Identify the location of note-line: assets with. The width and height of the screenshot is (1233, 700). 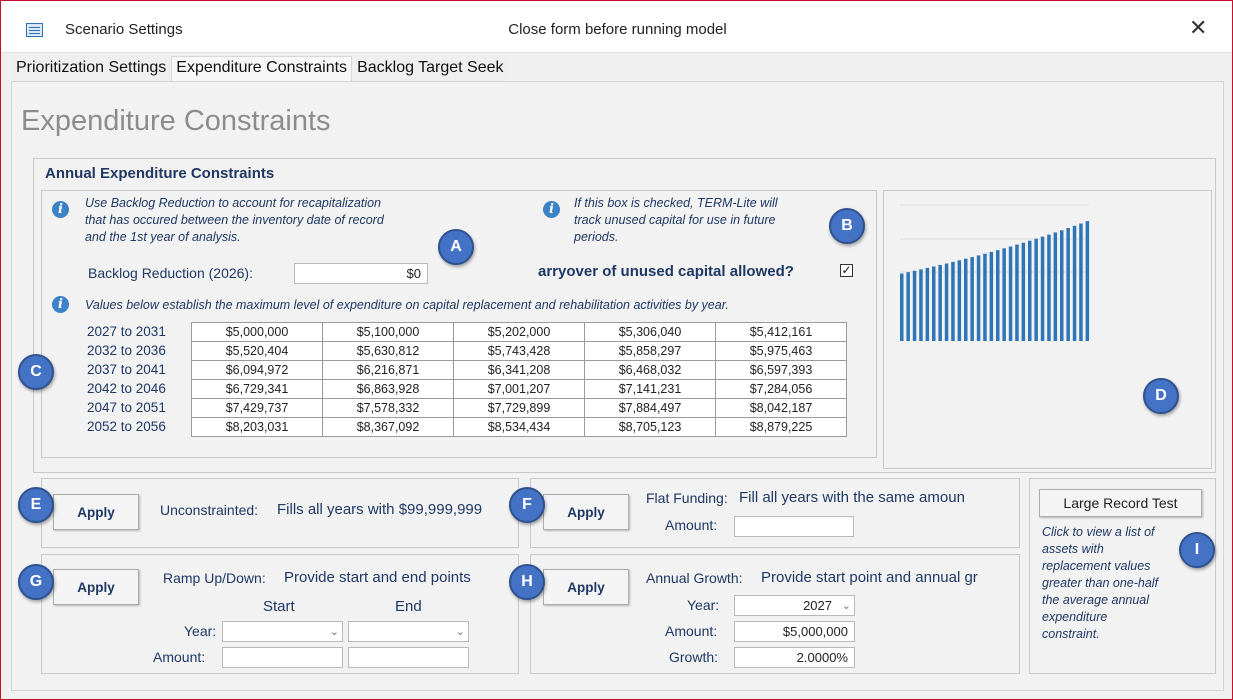
(1073, 549).